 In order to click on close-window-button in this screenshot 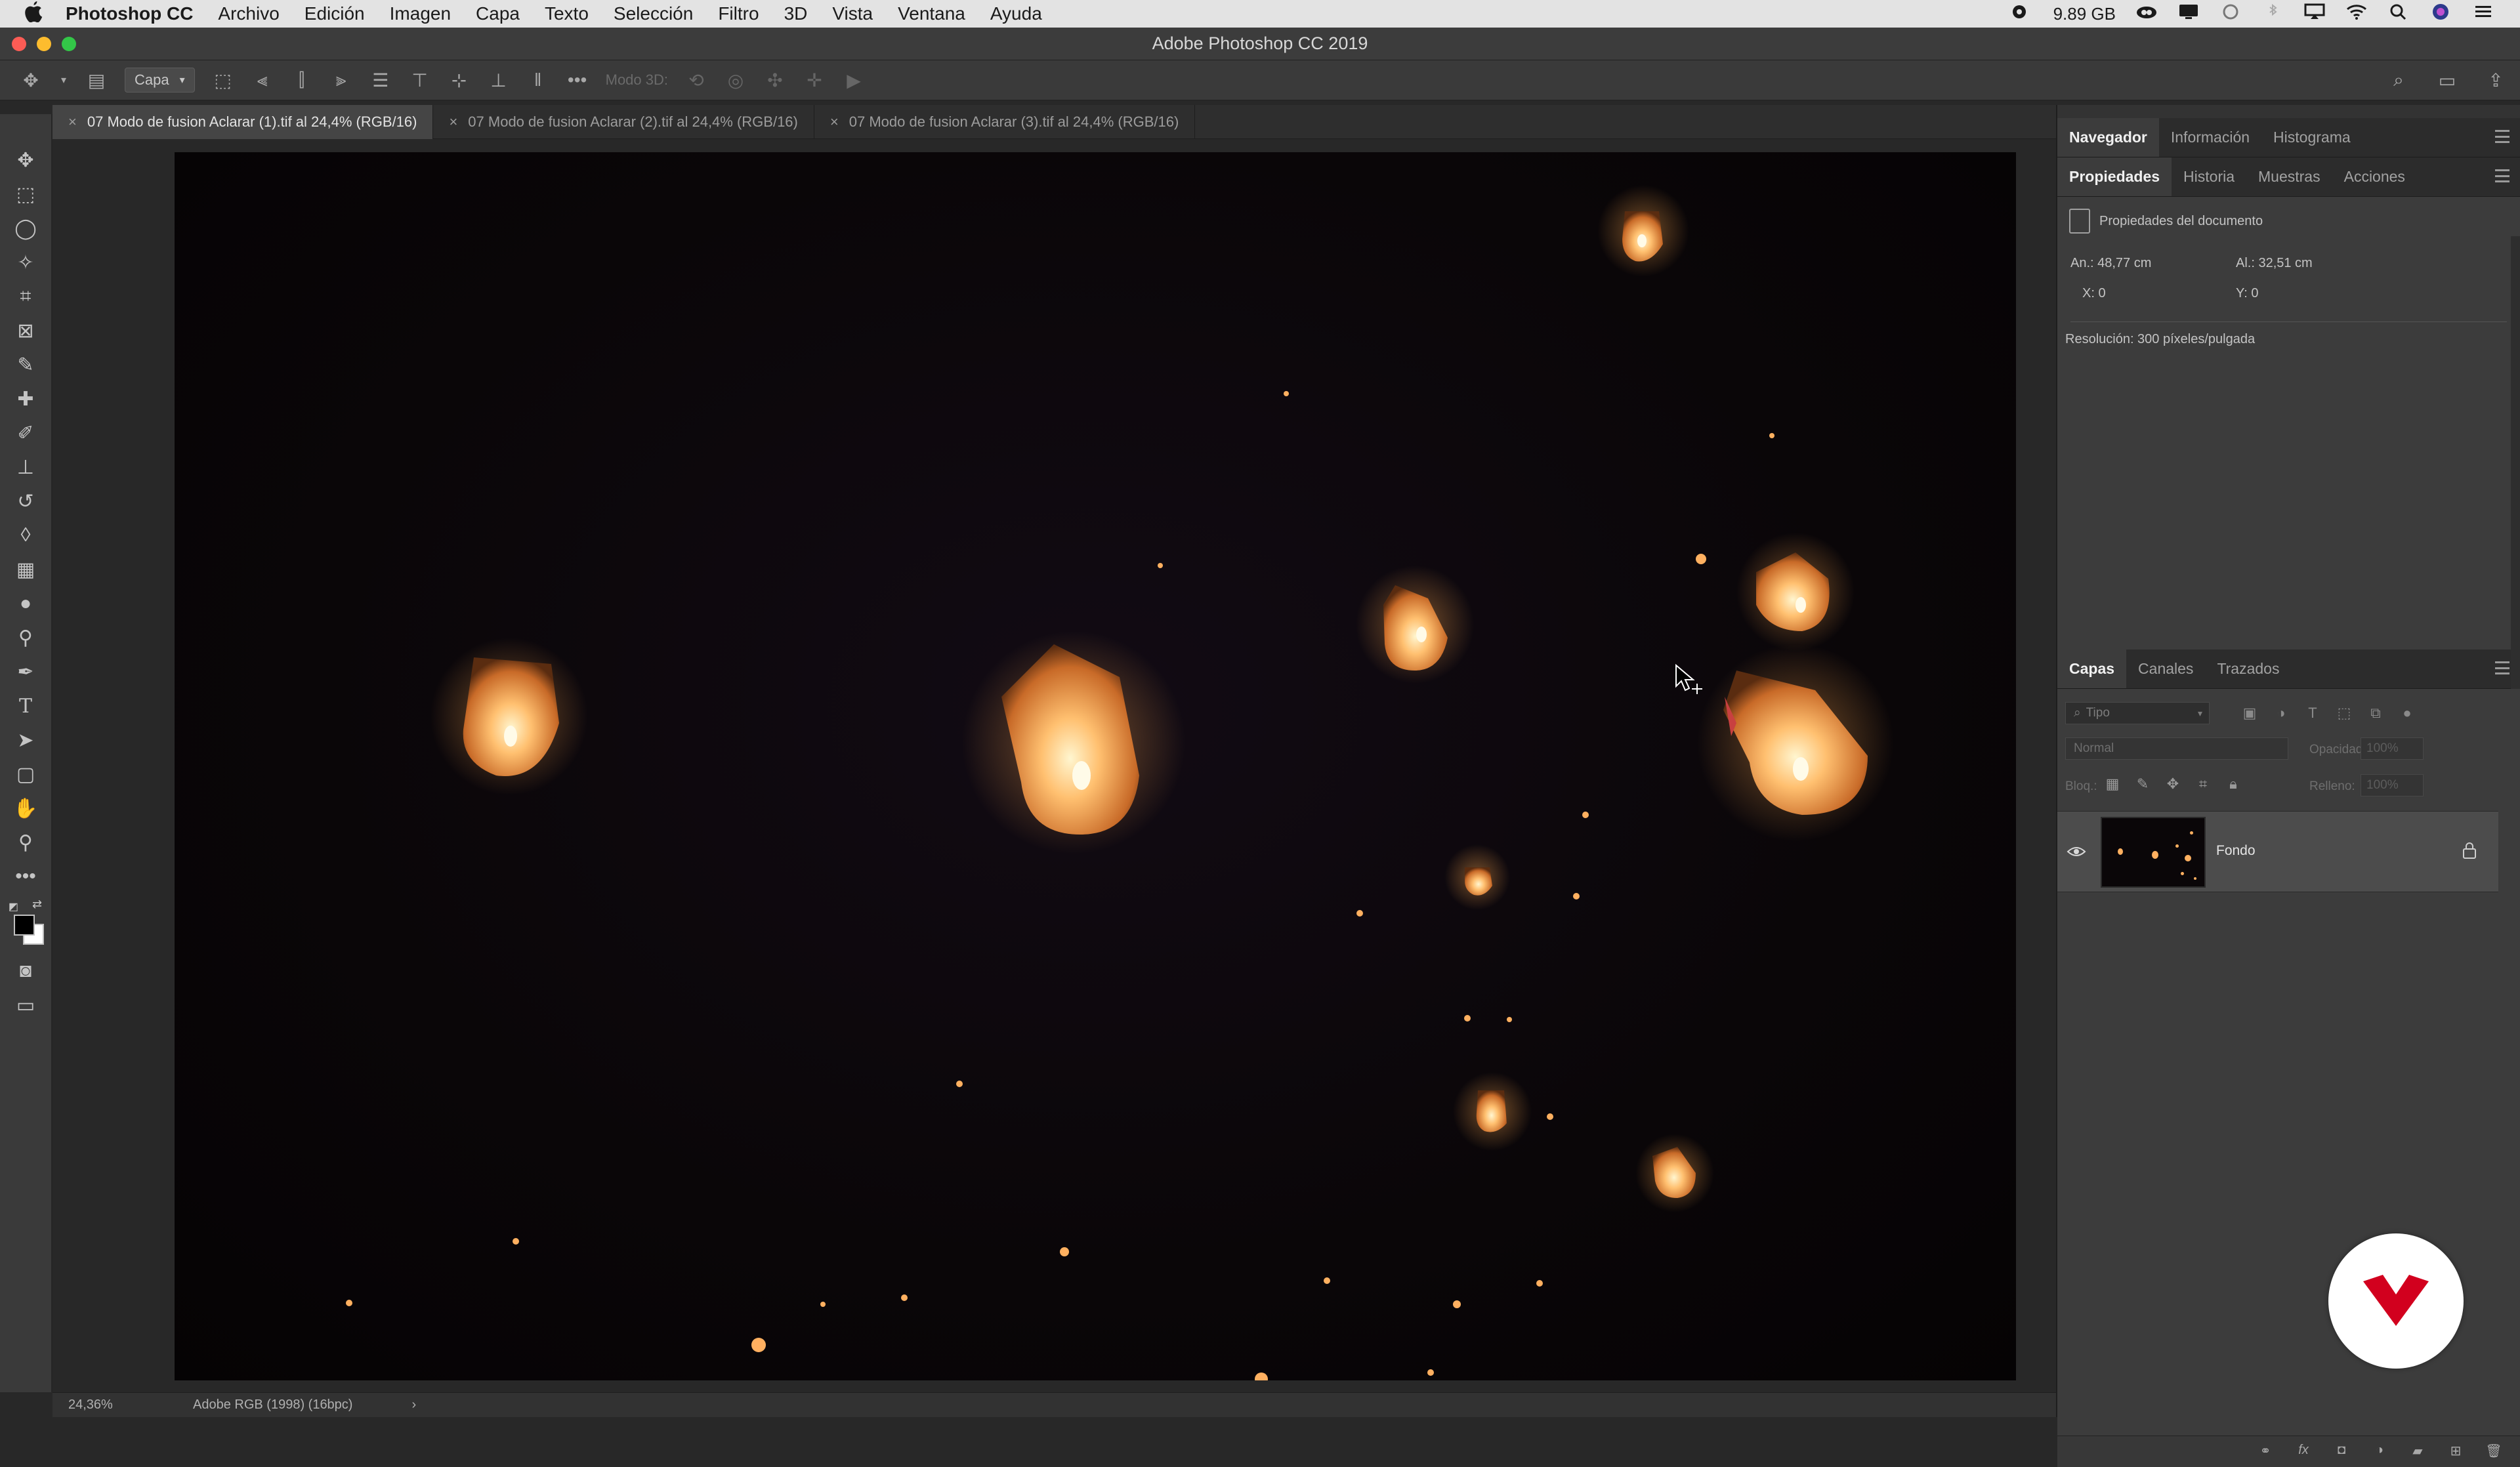, I will do `click(19, 44)`.